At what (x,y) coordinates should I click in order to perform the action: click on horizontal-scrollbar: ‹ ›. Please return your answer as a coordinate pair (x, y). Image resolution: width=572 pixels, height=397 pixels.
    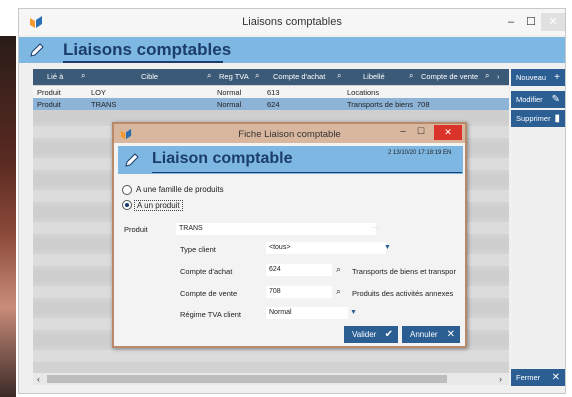
    Looking at the image, I should click on (271, 379).